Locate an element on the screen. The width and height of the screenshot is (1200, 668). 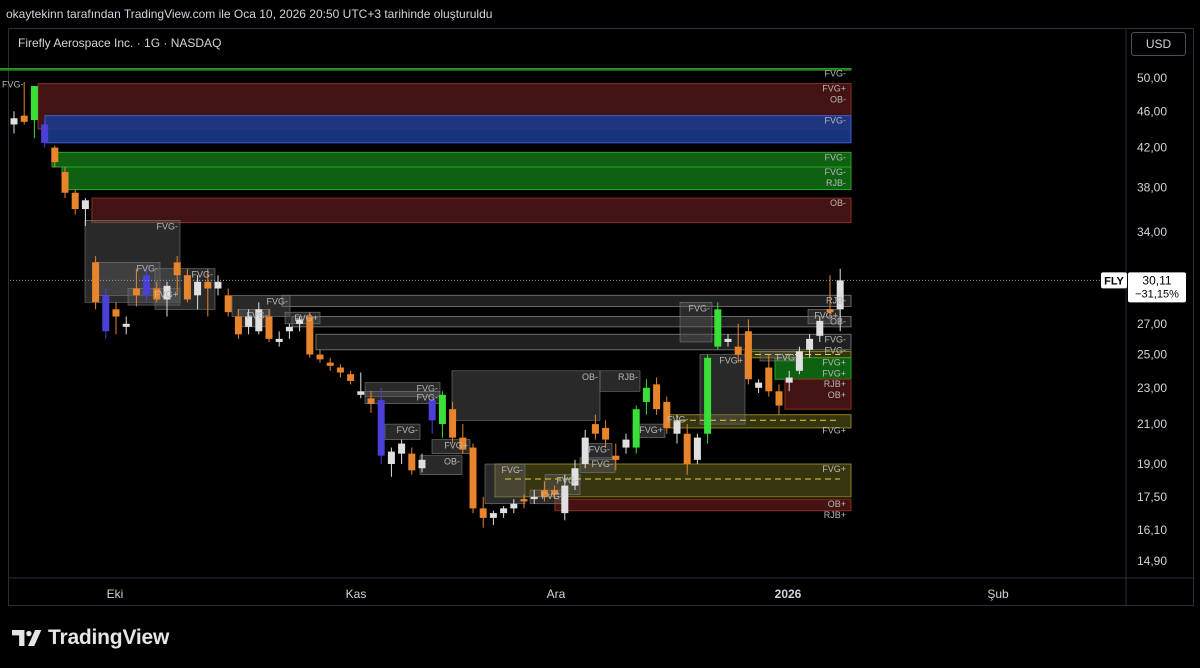
x-tick-label: Ara is located at coordinates (556, 594).